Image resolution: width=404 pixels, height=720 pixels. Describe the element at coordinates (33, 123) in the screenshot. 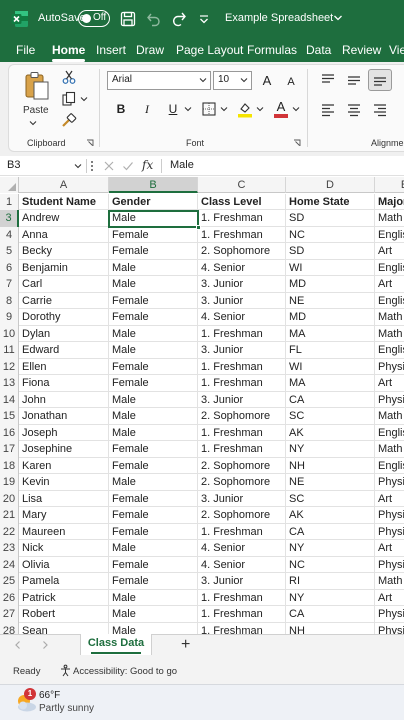

I see `paste-chevron-icon` at that location.